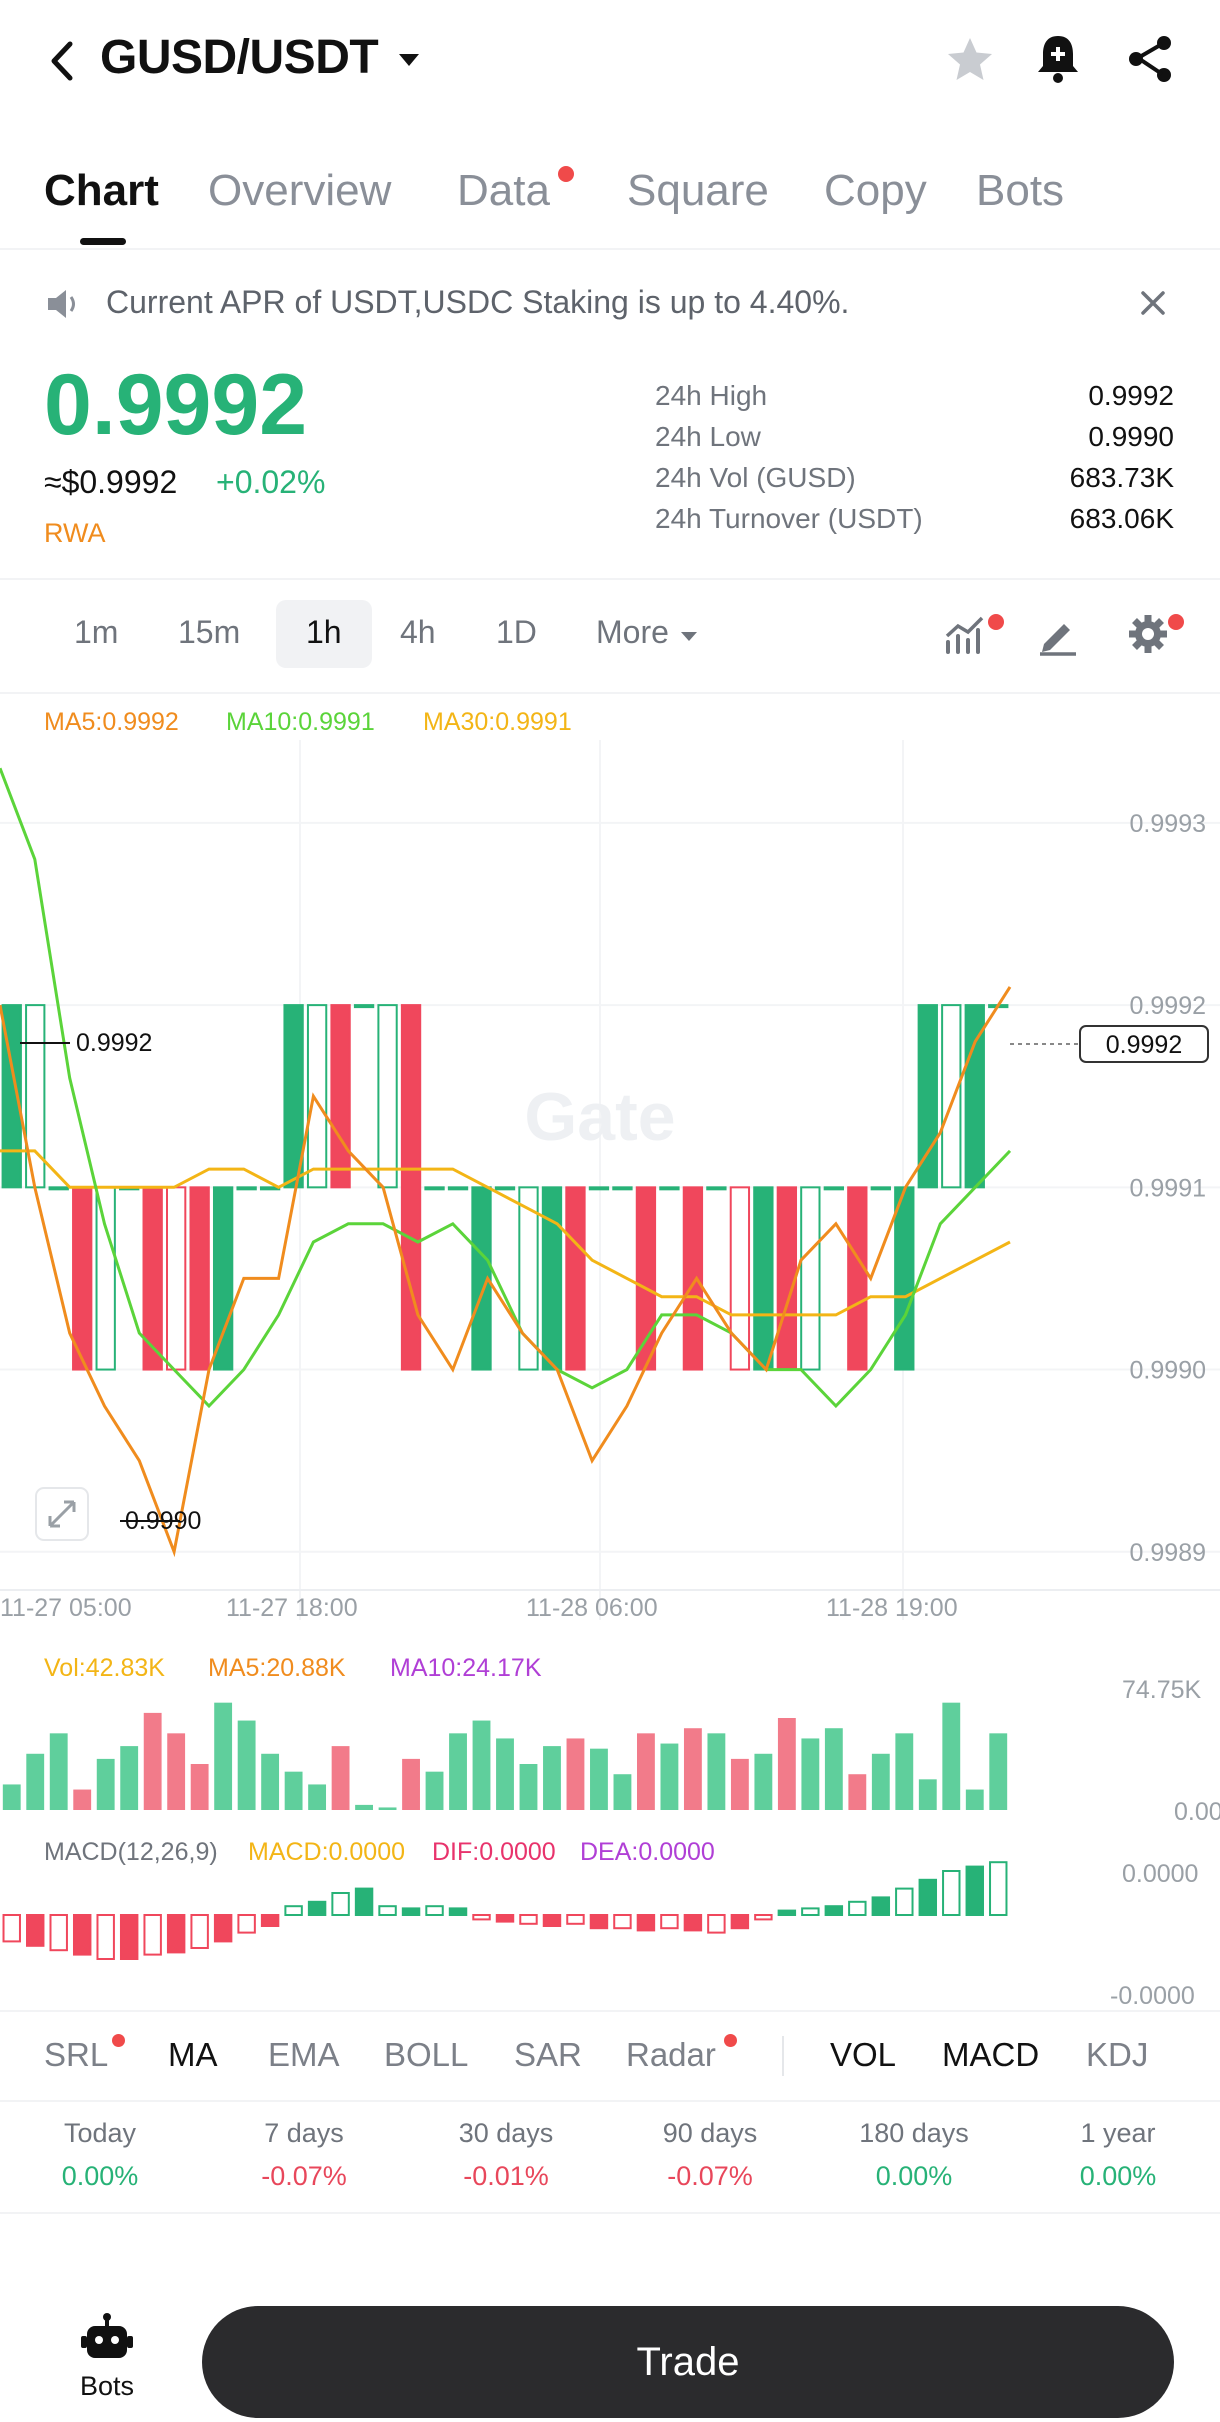  I want to click on more-timeframes-button: More, so click(647, 632).